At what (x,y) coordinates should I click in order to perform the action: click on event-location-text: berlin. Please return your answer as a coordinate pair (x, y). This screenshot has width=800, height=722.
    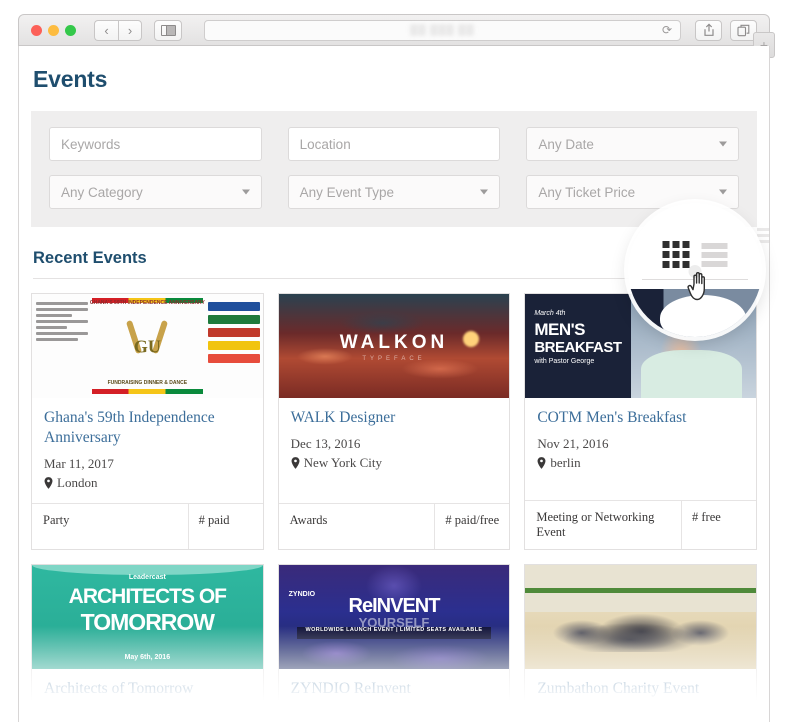
    Looking at the image, I should click on (565, 462).